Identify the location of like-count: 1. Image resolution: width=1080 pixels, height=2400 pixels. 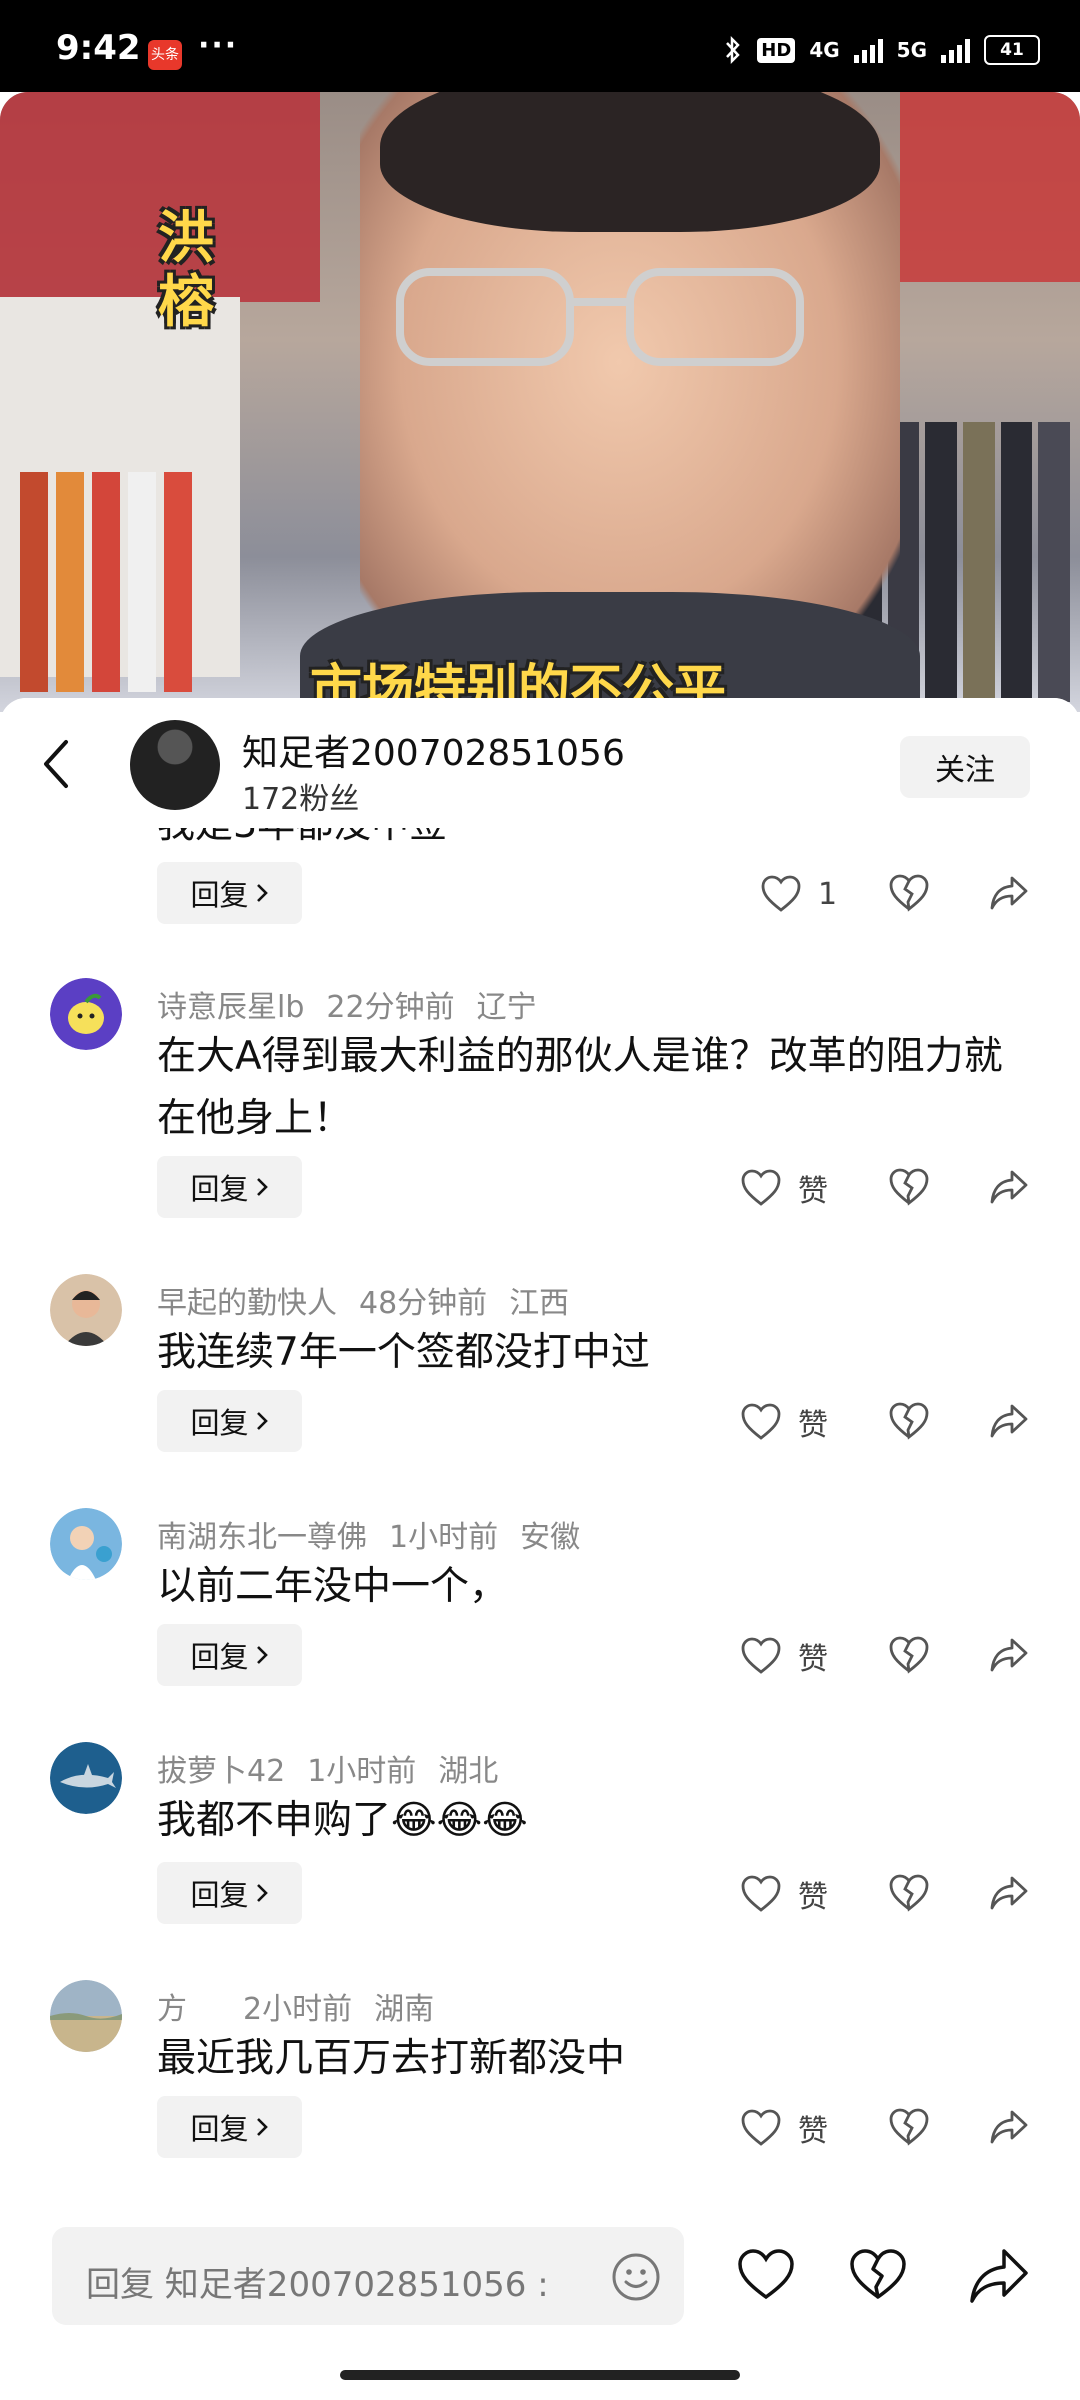
(828, 894).